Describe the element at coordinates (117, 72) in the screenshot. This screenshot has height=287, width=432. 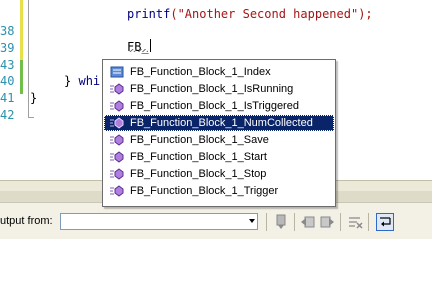
I see `enum-member-icon` at that location.